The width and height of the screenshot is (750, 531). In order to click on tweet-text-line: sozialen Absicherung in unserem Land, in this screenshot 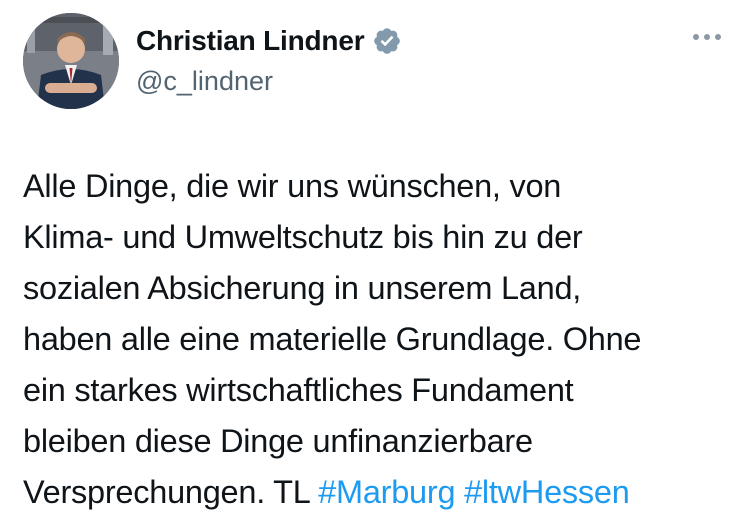, I will do `click(302, 288)`.